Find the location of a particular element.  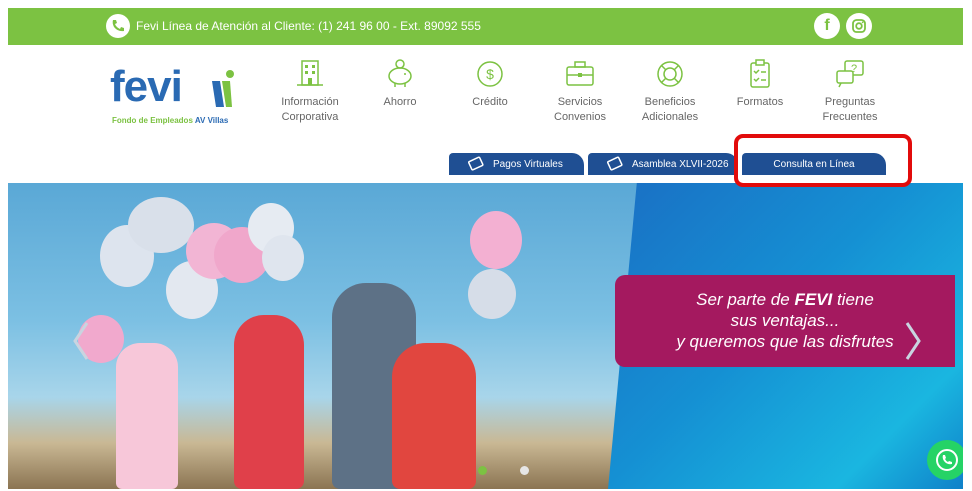

dollar-coin-icon: $ is located at coordinates (490, 74).